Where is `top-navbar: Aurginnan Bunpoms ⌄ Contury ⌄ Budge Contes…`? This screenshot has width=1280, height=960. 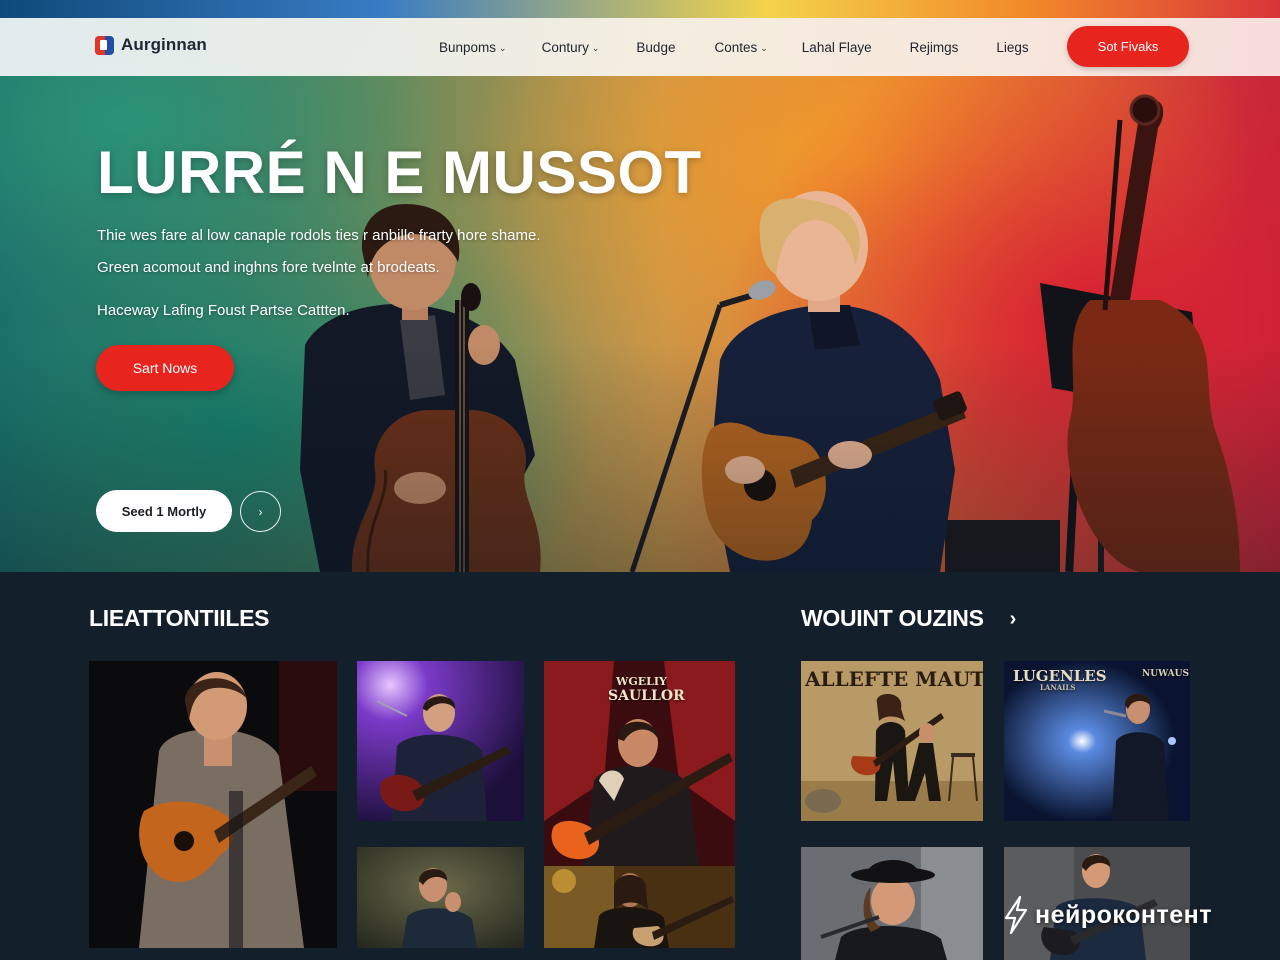 top-navbar: Aurginnan Bunpoms ⌄ Contury ⌄ Budge Contes… is located at coordinates (640, 47).